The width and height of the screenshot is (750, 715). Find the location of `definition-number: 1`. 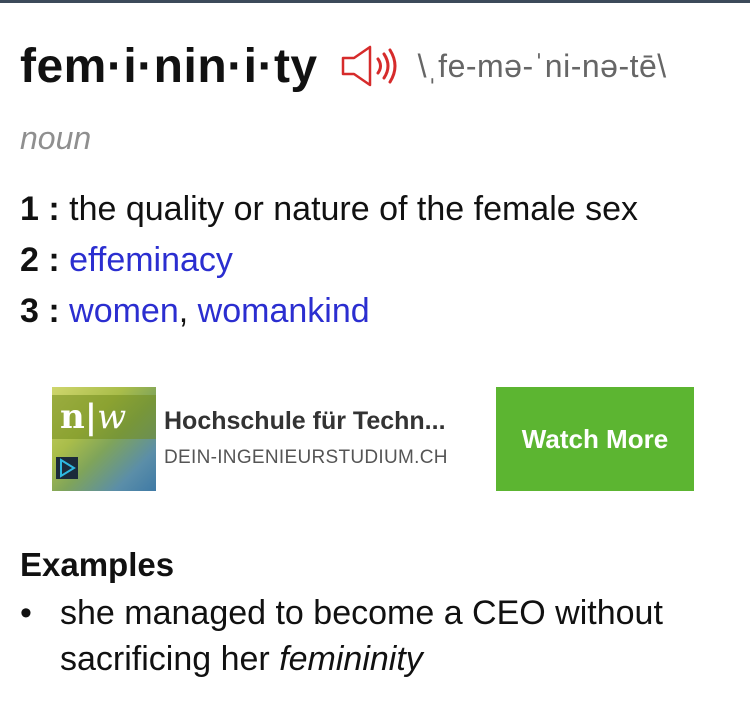

definition-number: 1 is located at coordinates (29, 209).